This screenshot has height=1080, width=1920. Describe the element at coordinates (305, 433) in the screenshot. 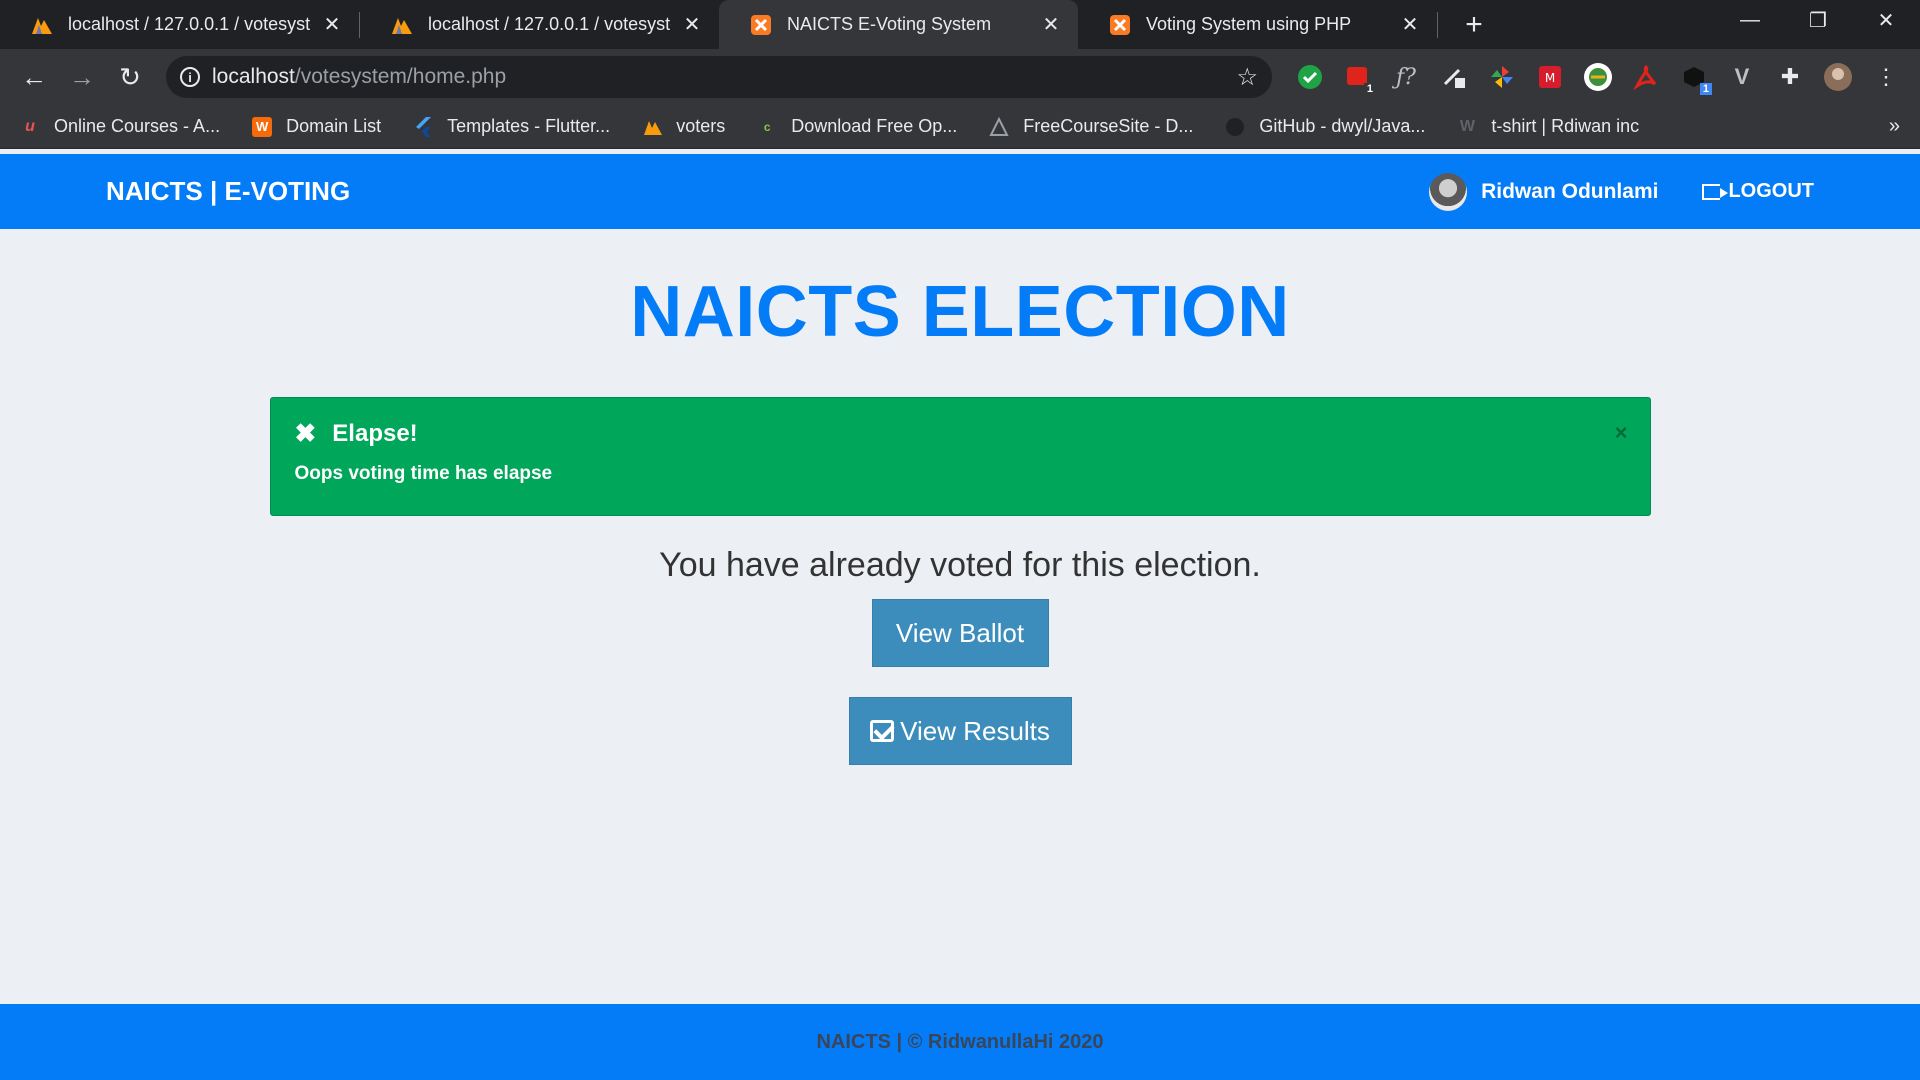

I see `times-icon: ✖` at that location.